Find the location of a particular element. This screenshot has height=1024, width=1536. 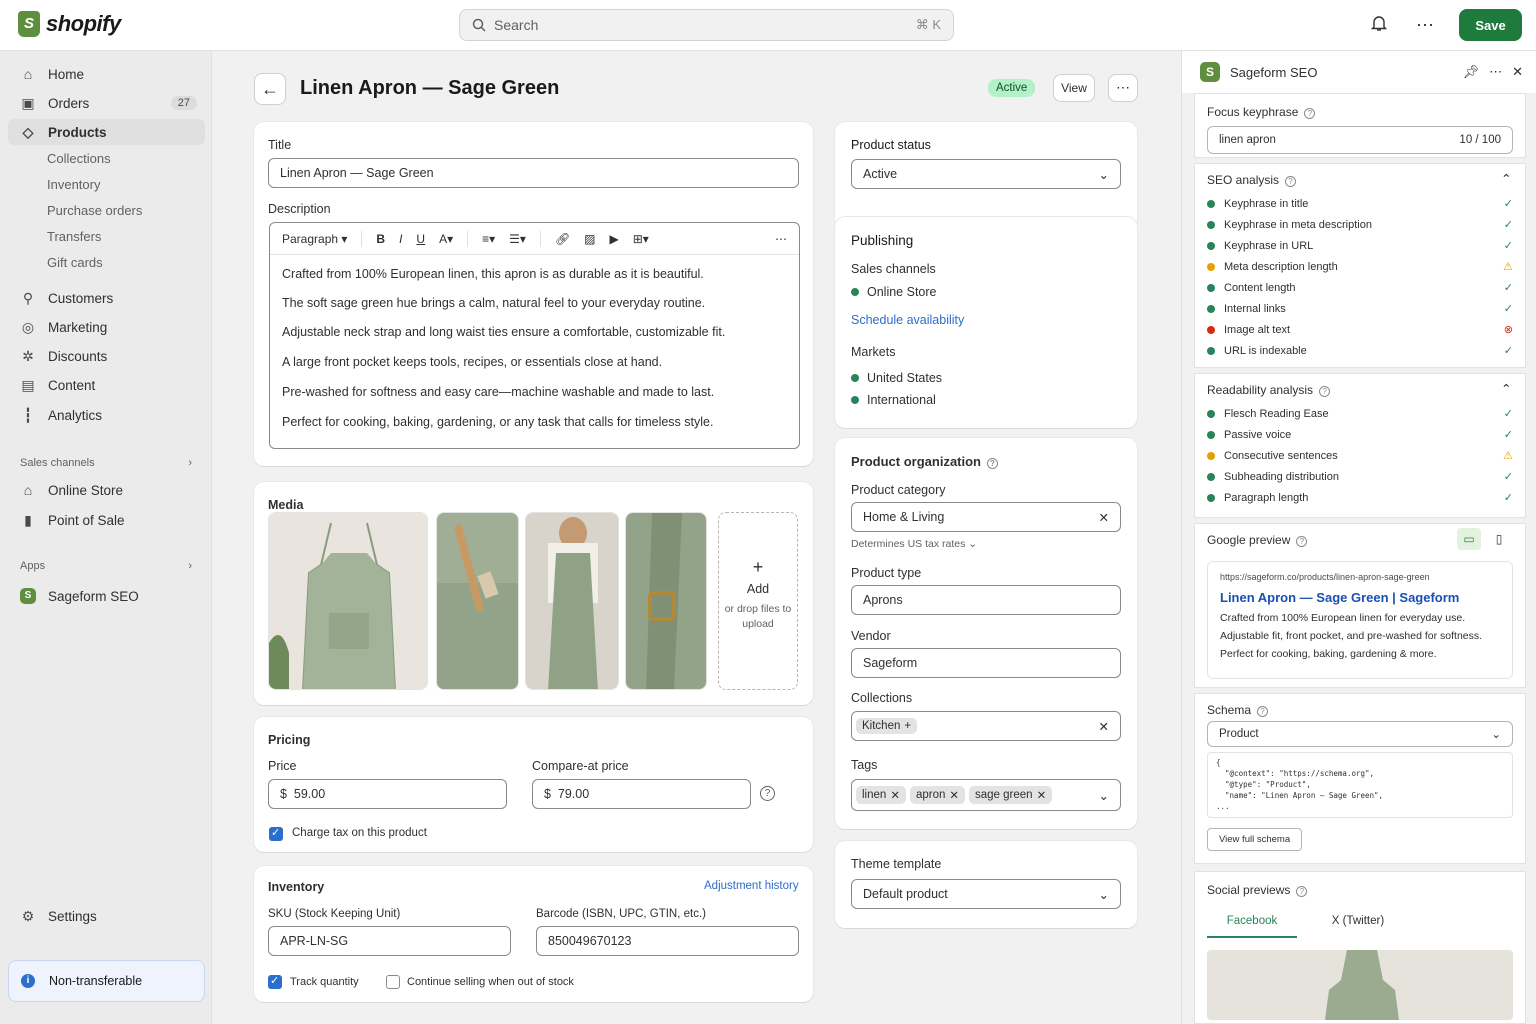

sidebar-item-analytics: ┇ Analytics is located at coordinates (106, 415).